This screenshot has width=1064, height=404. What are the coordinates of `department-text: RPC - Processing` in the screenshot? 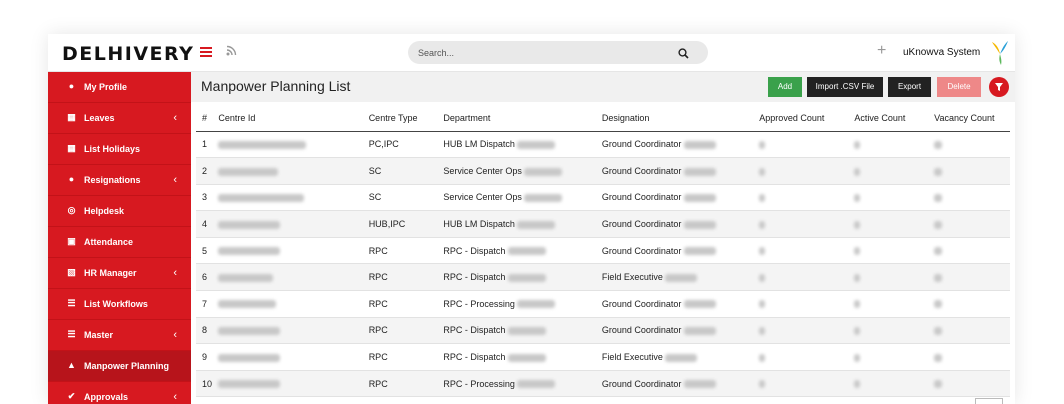 It's located at (479, 383).